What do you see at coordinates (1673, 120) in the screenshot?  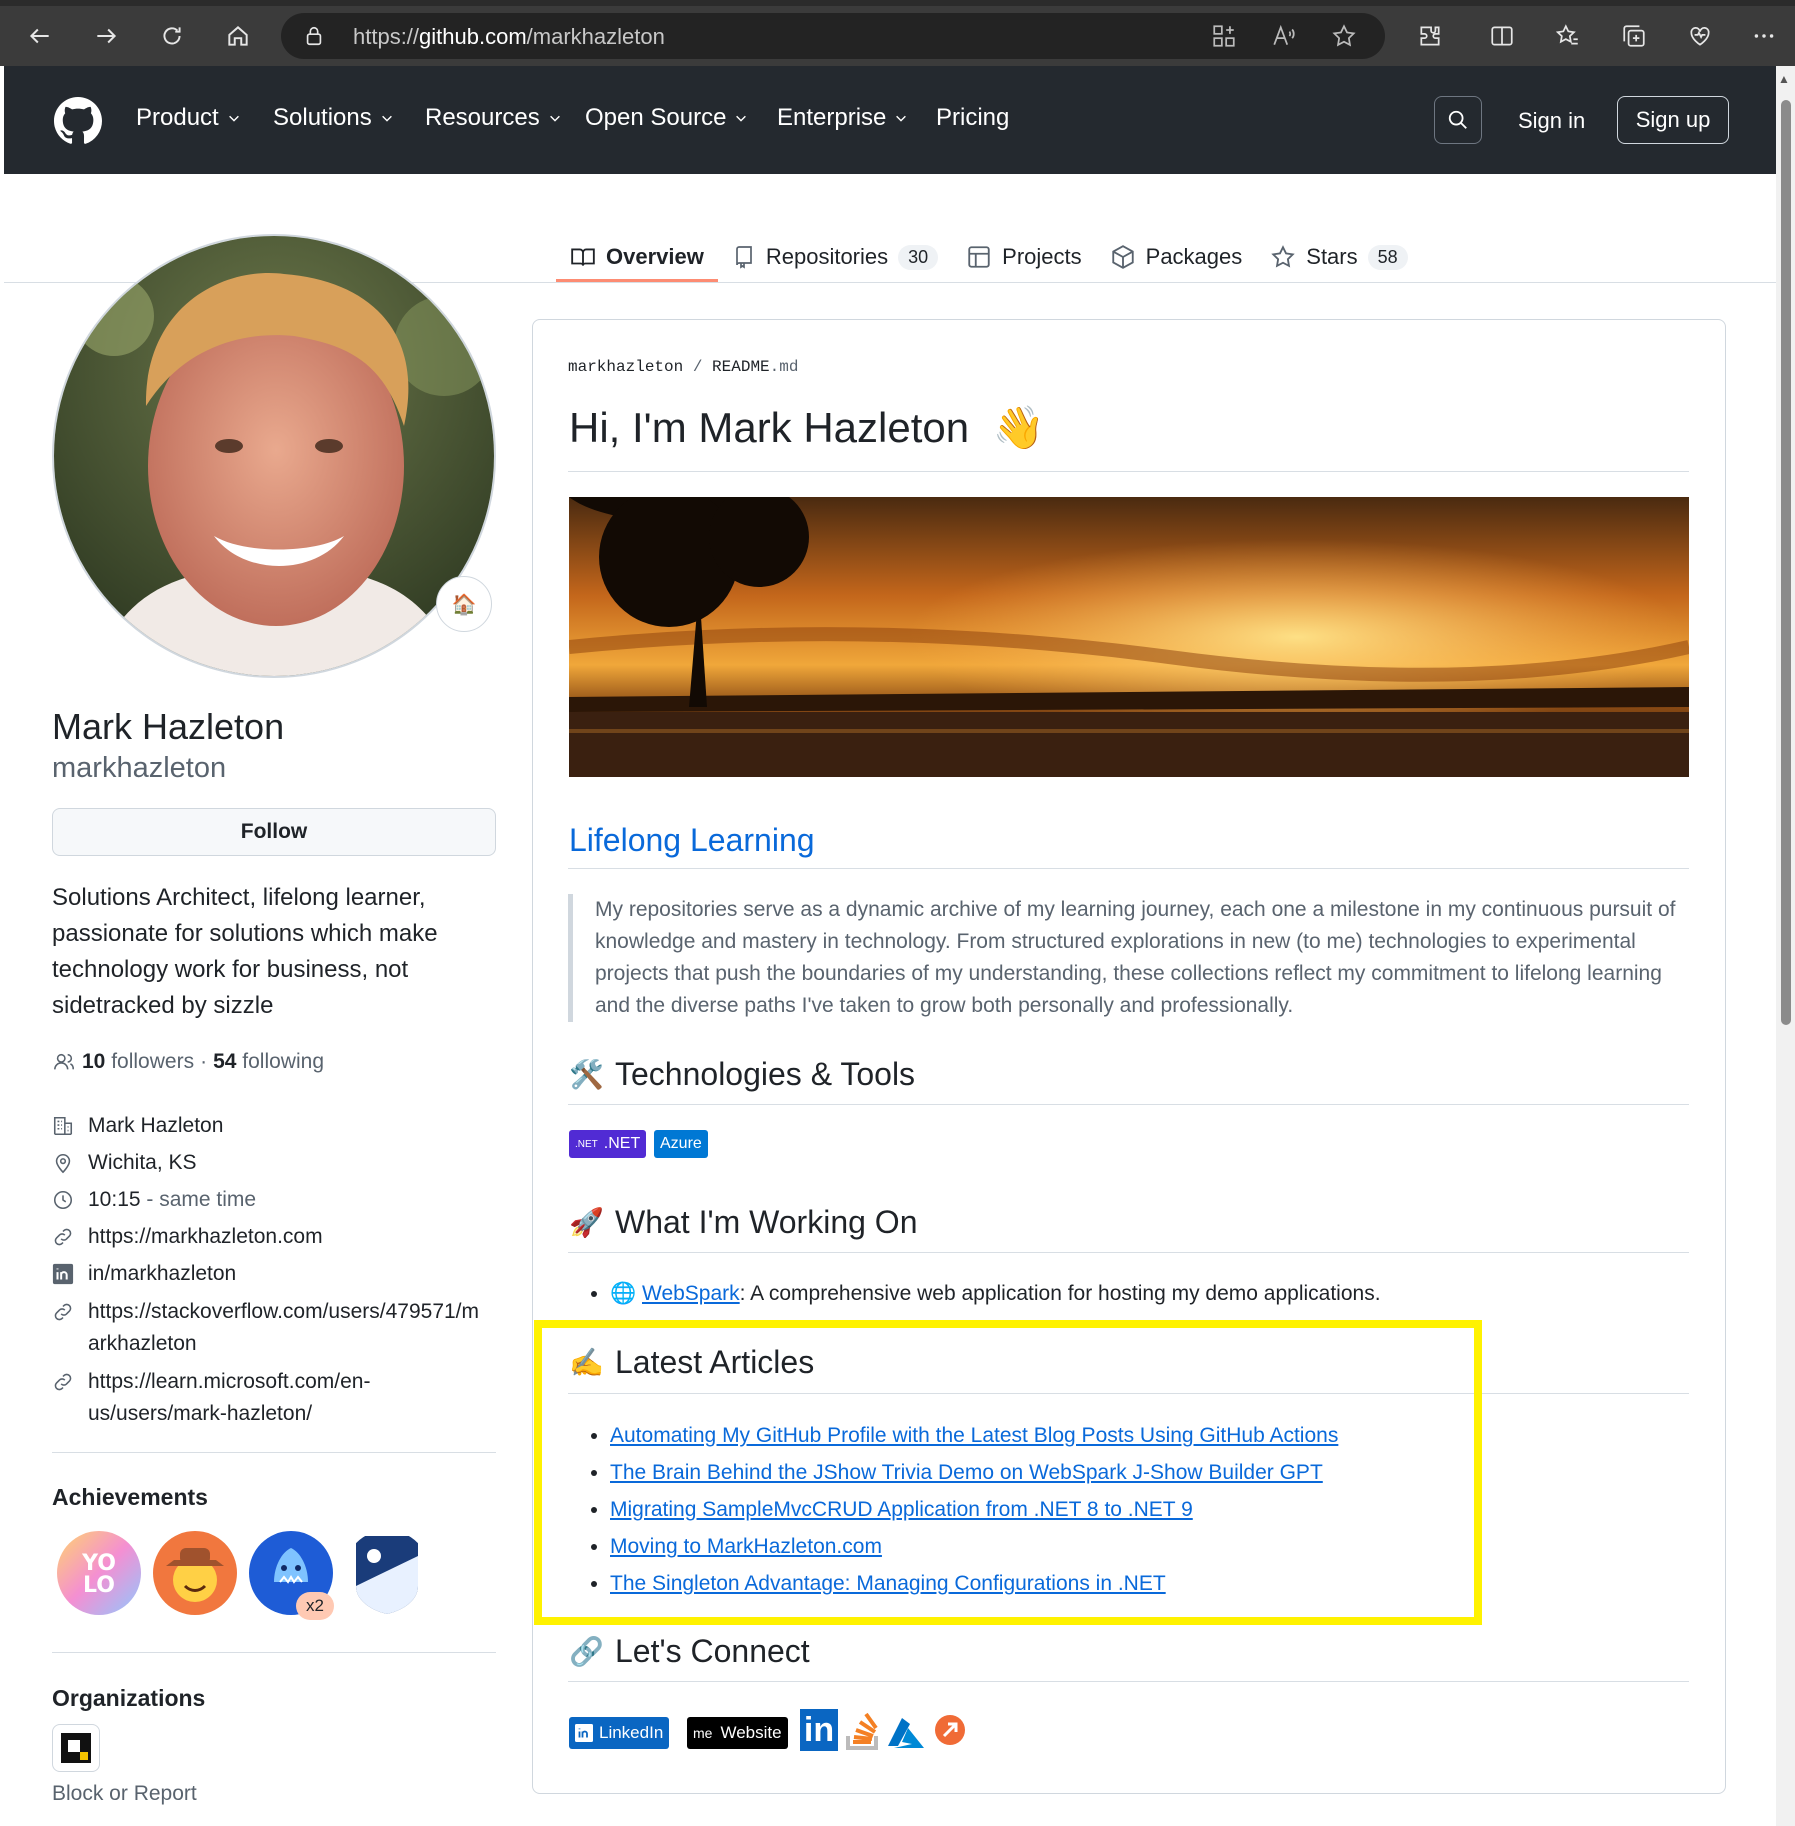 I see `sign-up-button: Sign up` at bounding box center [1673, 120].